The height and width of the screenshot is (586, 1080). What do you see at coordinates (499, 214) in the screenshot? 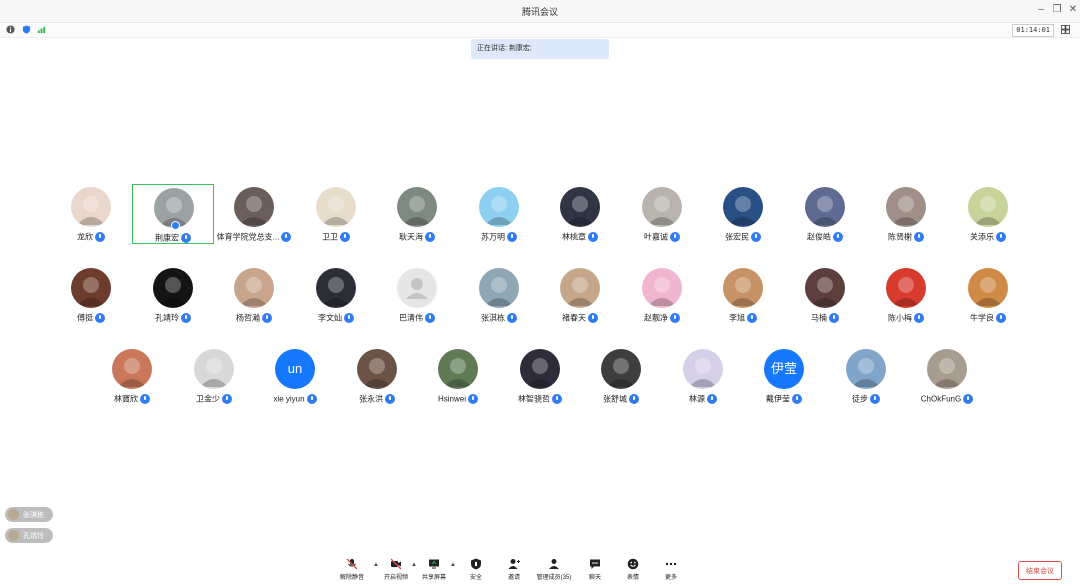
I see `participant-tile: 苏万明` at bounding box center [499, 214].